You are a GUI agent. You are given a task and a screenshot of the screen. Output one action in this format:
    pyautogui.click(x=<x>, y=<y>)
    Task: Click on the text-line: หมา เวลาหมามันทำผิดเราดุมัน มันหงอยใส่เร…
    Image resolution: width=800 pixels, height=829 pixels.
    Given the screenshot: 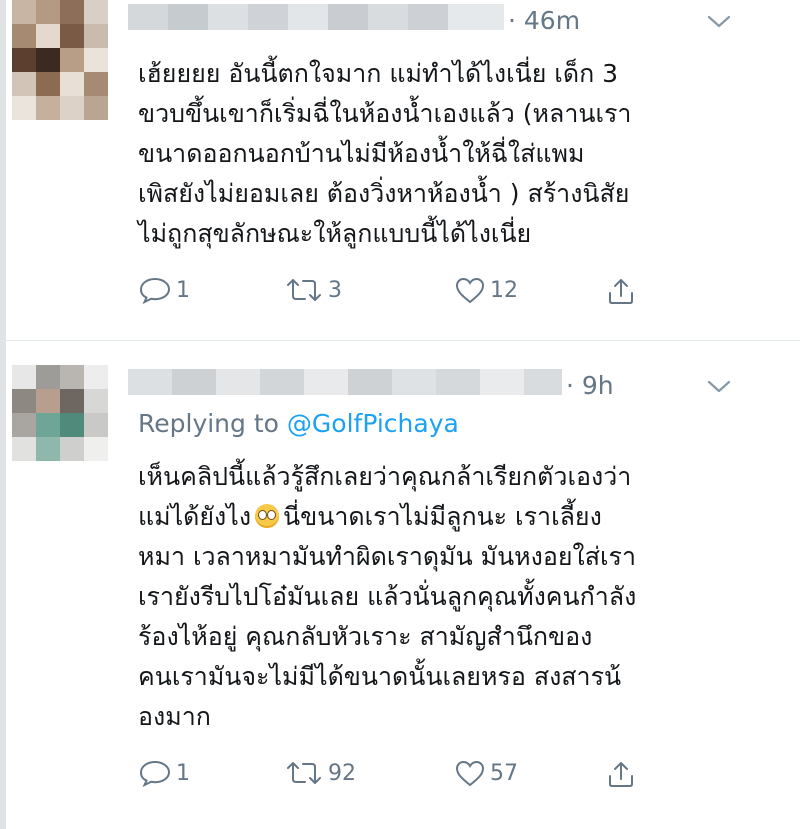 What is the action you would take?
    pyautogui.click(x=387, y=556)
    